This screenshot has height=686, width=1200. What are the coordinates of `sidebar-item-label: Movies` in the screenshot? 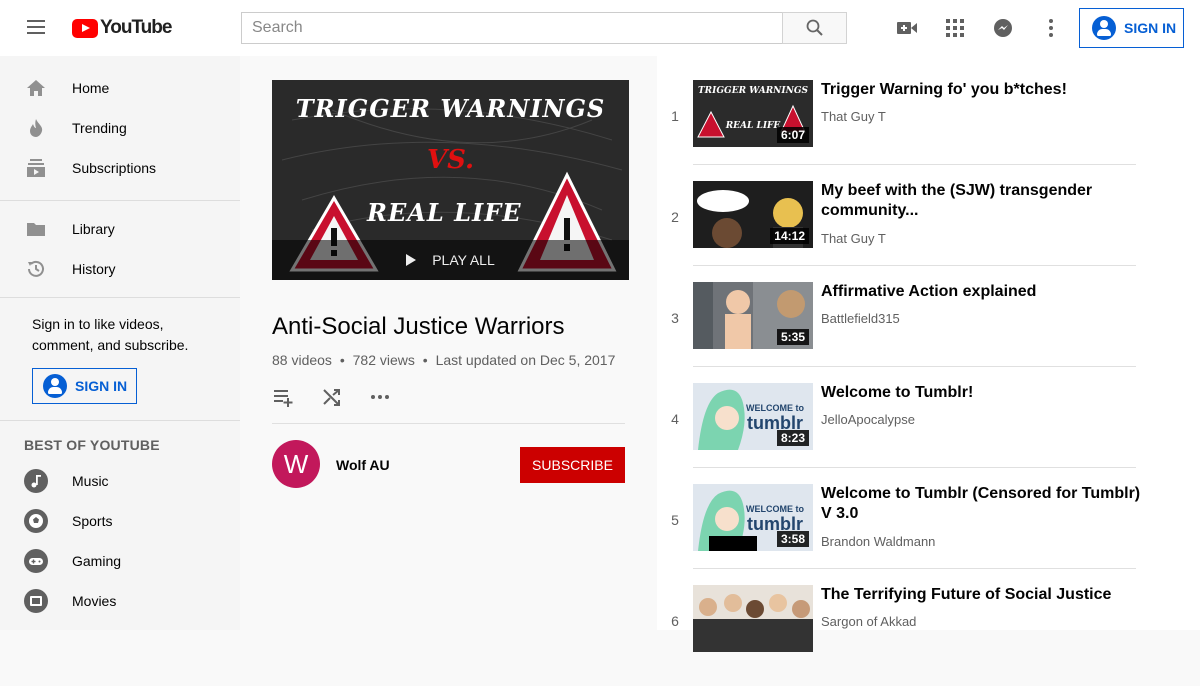 It's located at (94, 601).